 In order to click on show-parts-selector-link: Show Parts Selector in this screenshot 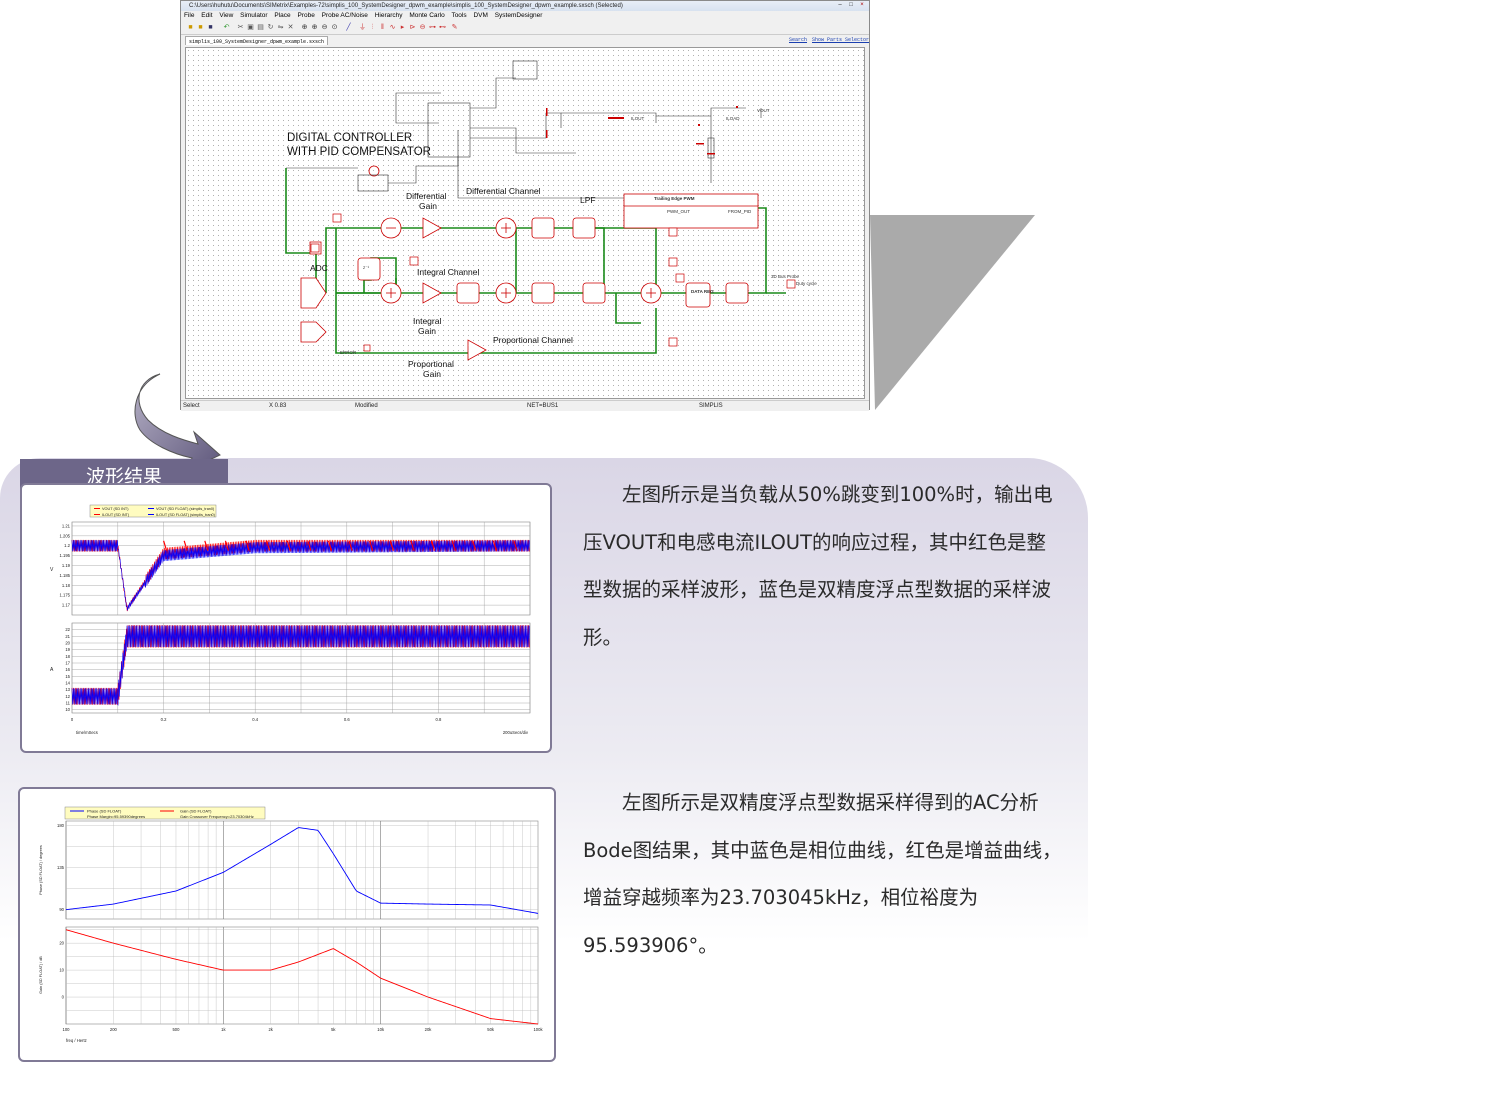, I will do `click(840, 40)`.